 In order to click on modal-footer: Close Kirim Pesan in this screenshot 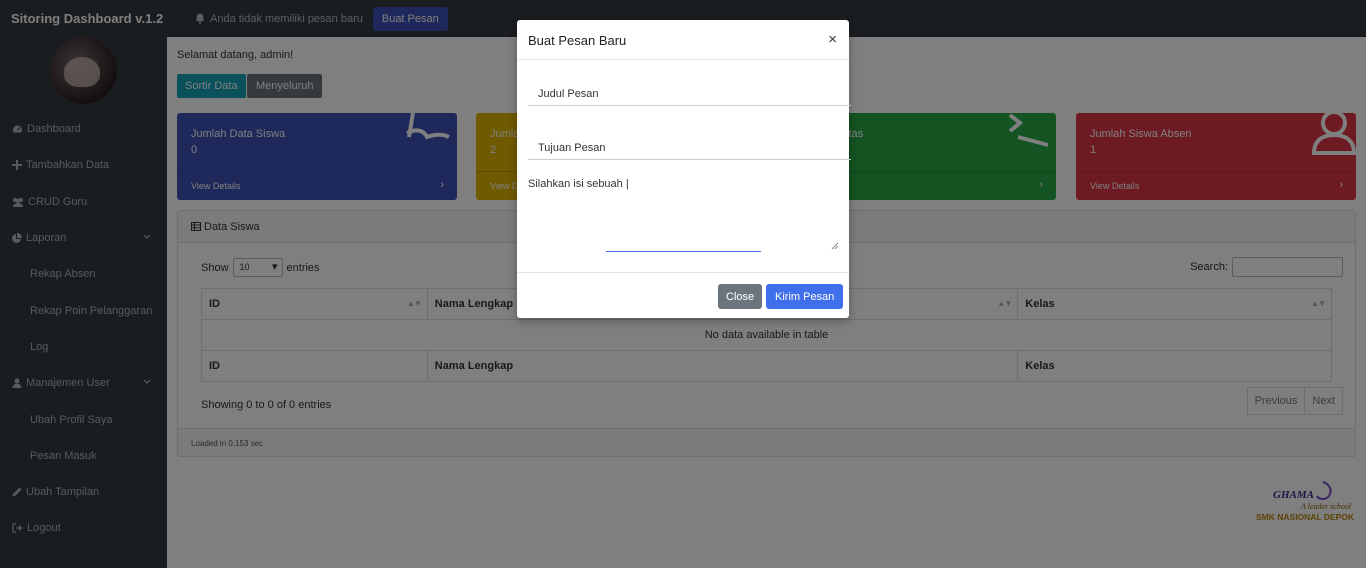, I will do `click(683, 295)`.